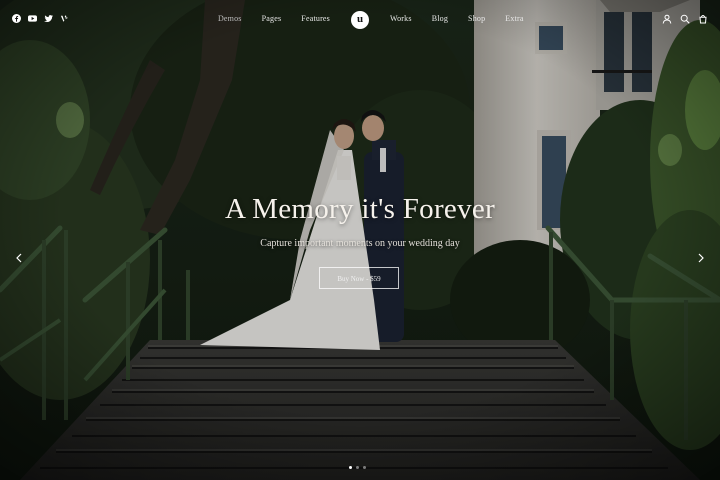 This screenshot has height=480, width=720. What do you see at coordinates (40, 18) in the screenshot?
I see `social-links` at bounding box center [40, 18].